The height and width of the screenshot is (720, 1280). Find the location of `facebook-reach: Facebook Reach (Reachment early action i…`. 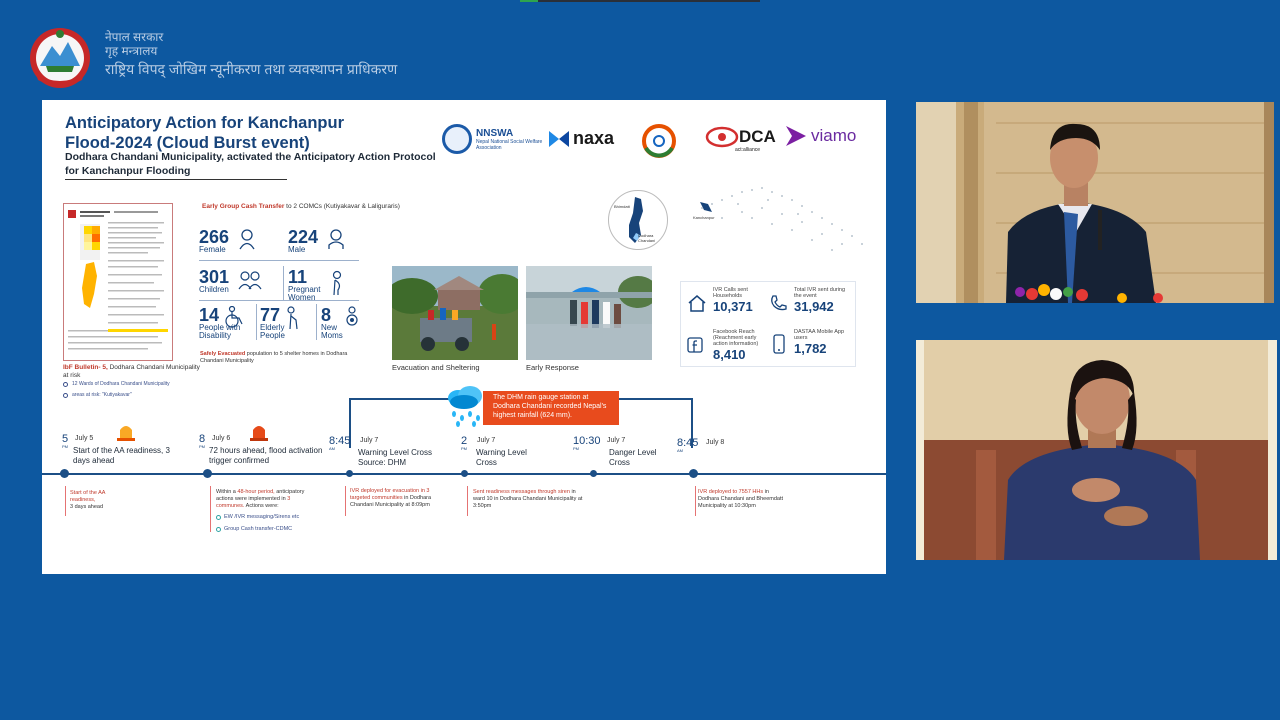

facebook-reach: Facebook Reach (Reachment early action i… is located at coordinates (739, 345).